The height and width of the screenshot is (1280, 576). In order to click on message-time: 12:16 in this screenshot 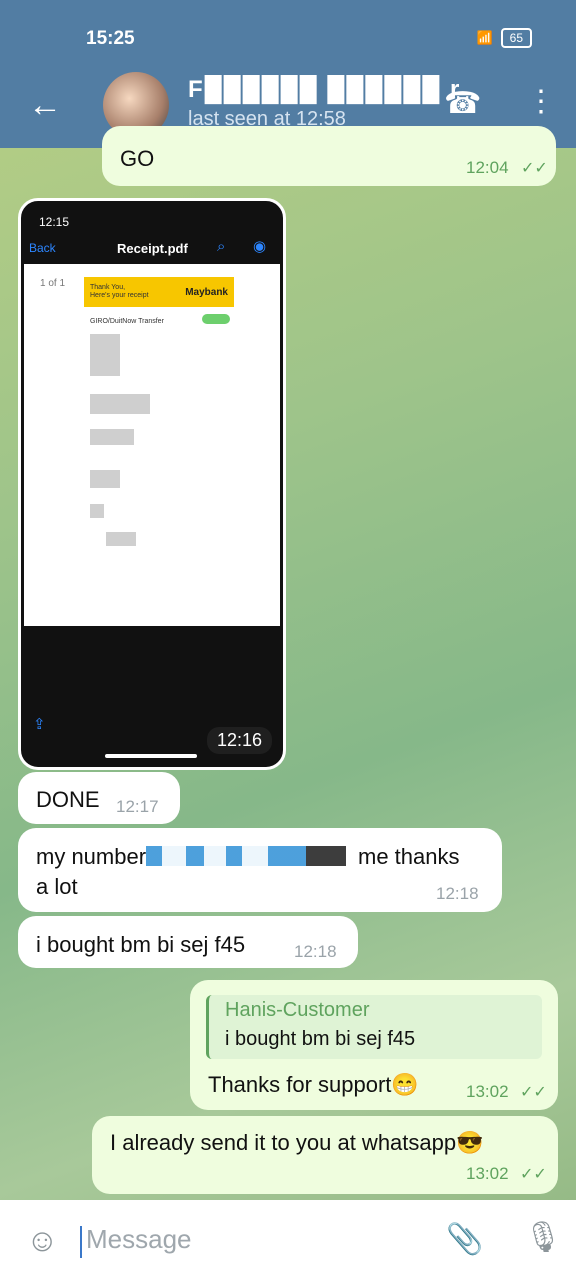, I will do `click(240, 740)`.